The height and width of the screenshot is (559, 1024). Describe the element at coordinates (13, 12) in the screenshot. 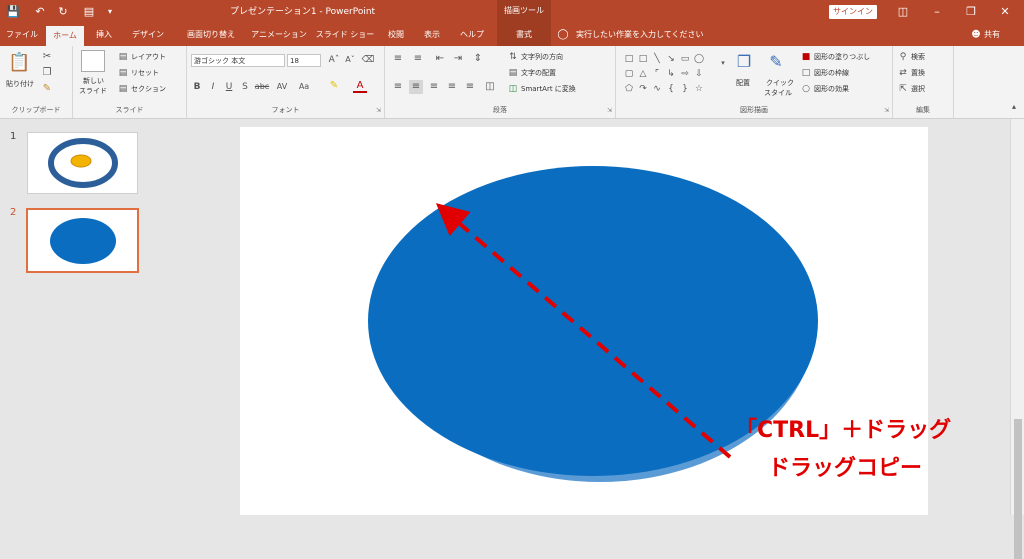

I see `save-icon: 💾` at that location.